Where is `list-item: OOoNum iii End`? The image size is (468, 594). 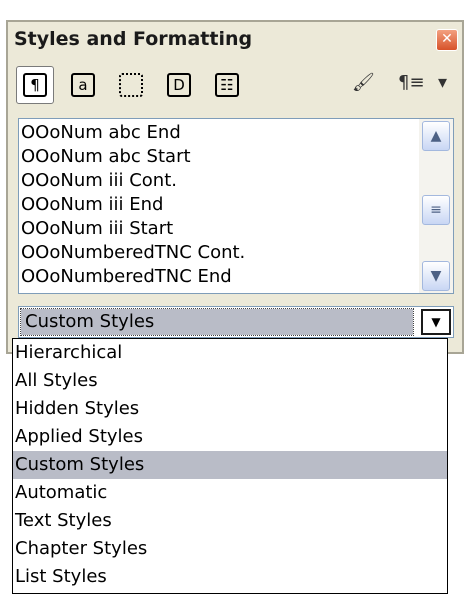
list-item: OOoNum iii End is located at coordinates (221, 205).